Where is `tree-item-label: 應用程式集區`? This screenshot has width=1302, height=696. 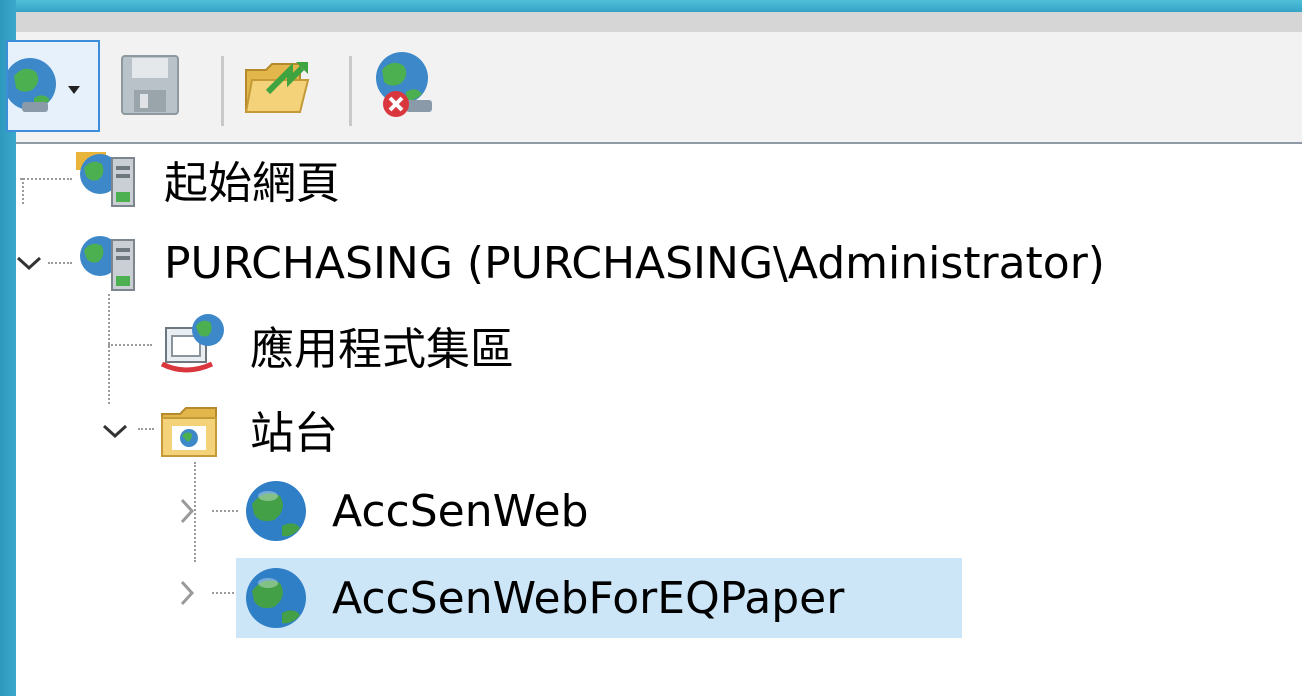 tree-item-label: 應用程式集區 is located at coordinates (382, 349).